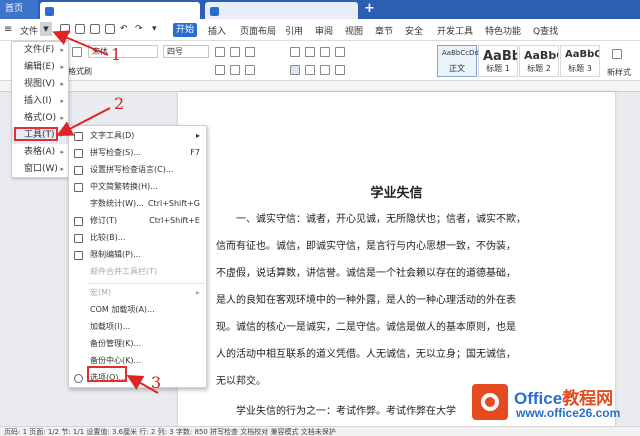 The width and height of the screenshot is (640, 436). What do you see at coordinates (490, 402) in the screenshot?
I see `office-logo-icon` at bounding box center [490, 402].